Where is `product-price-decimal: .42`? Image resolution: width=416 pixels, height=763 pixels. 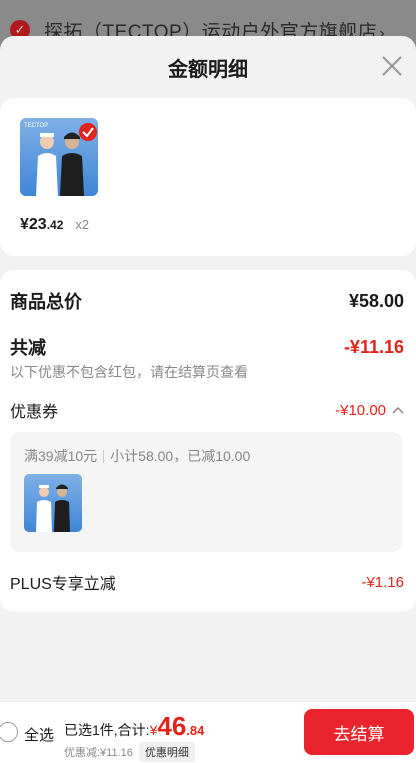 product-price-decimal: .42 is located at coordinates (55, 225).